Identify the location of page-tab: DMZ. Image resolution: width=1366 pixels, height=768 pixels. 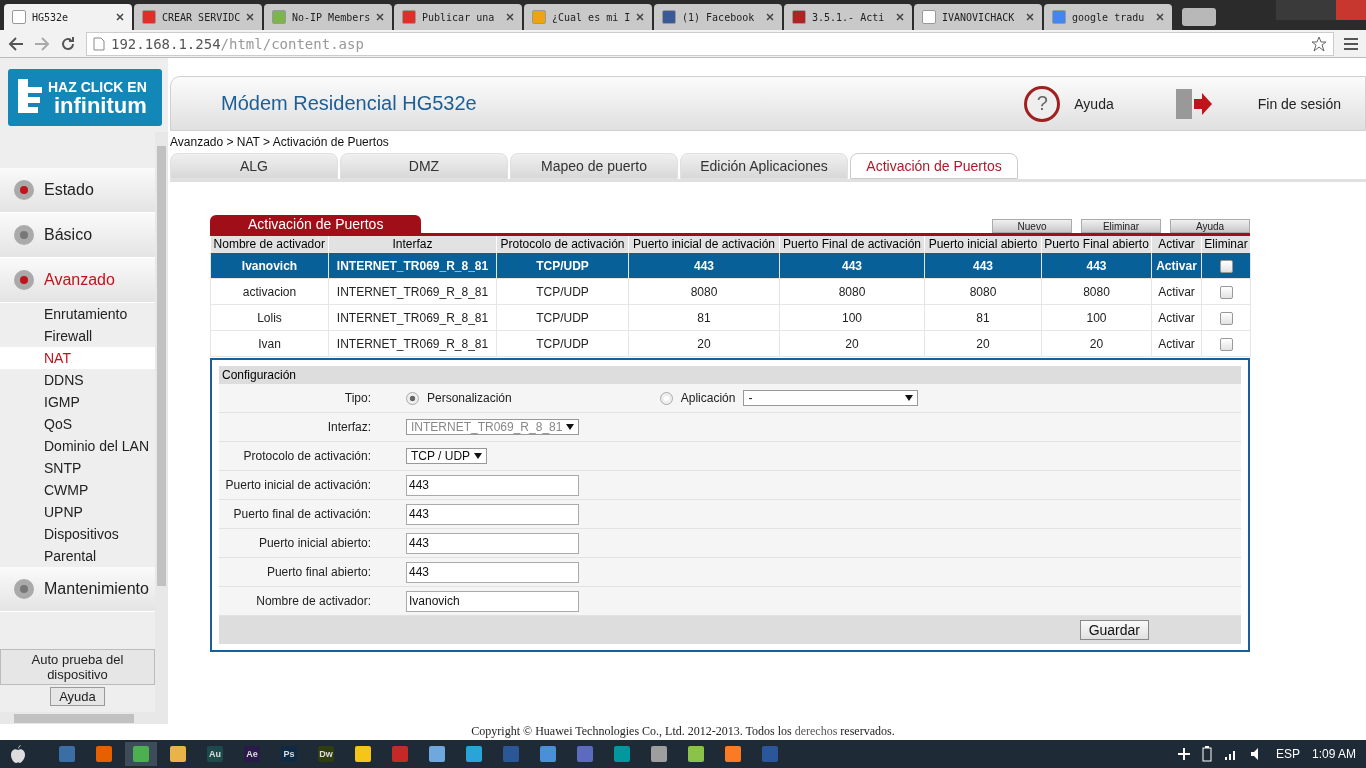
(424, 166).